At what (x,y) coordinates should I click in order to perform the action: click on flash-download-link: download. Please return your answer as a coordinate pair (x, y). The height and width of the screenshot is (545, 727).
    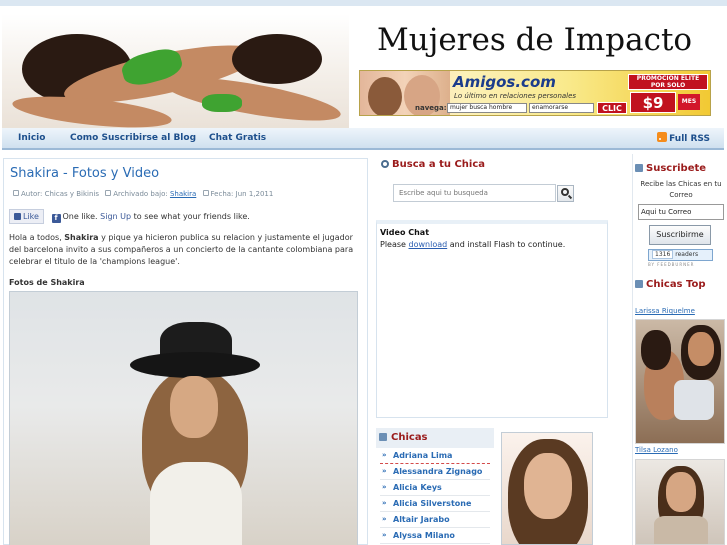
    Looking at the image, I should click on (428, 244).